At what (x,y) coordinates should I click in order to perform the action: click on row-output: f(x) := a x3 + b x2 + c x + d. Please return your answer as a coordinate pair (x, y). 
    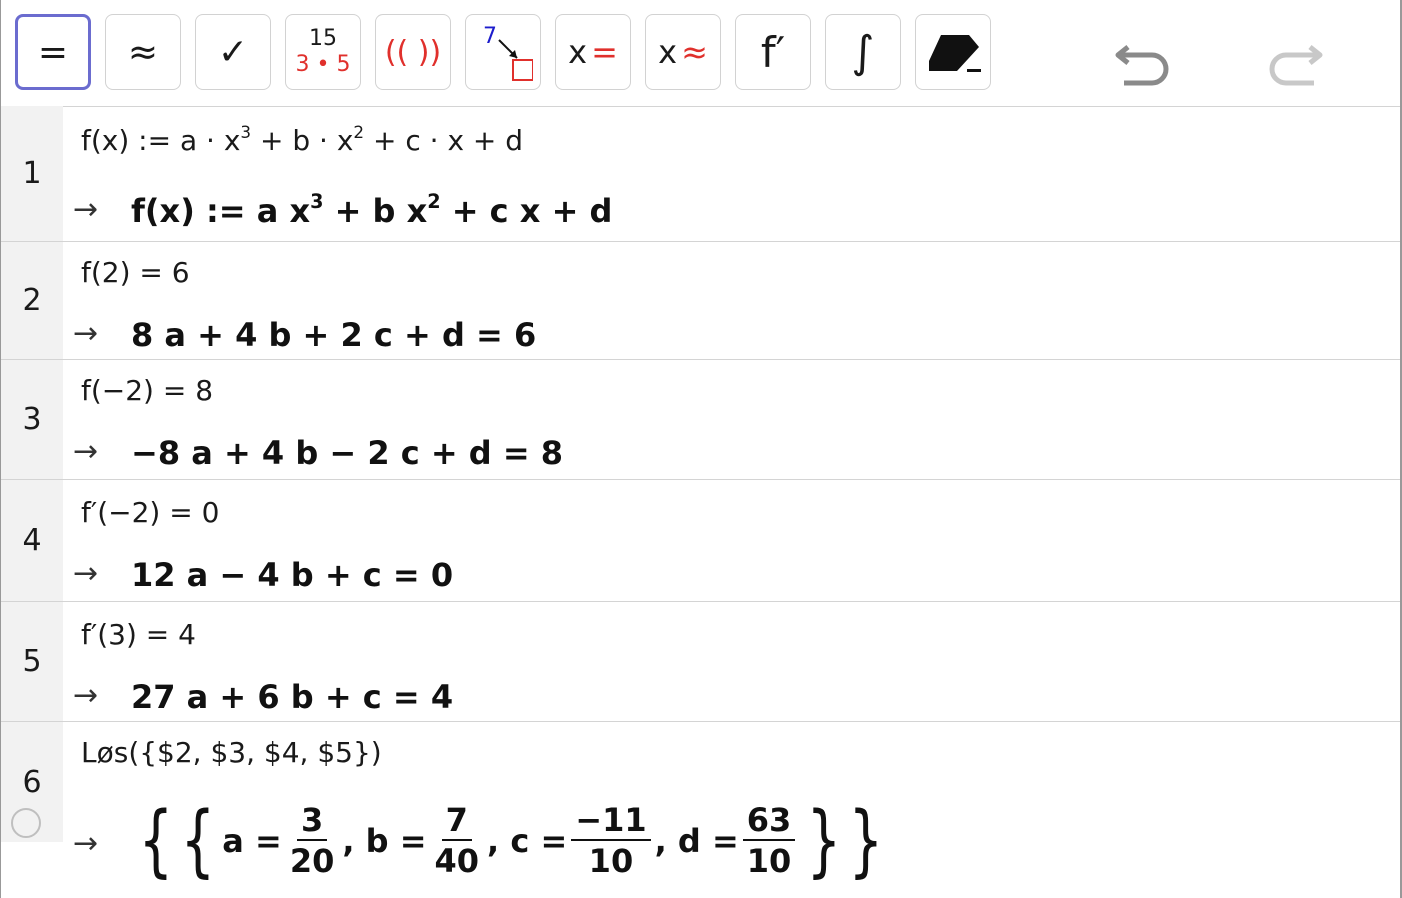
    Looking at the image, I should click on (372, 210).